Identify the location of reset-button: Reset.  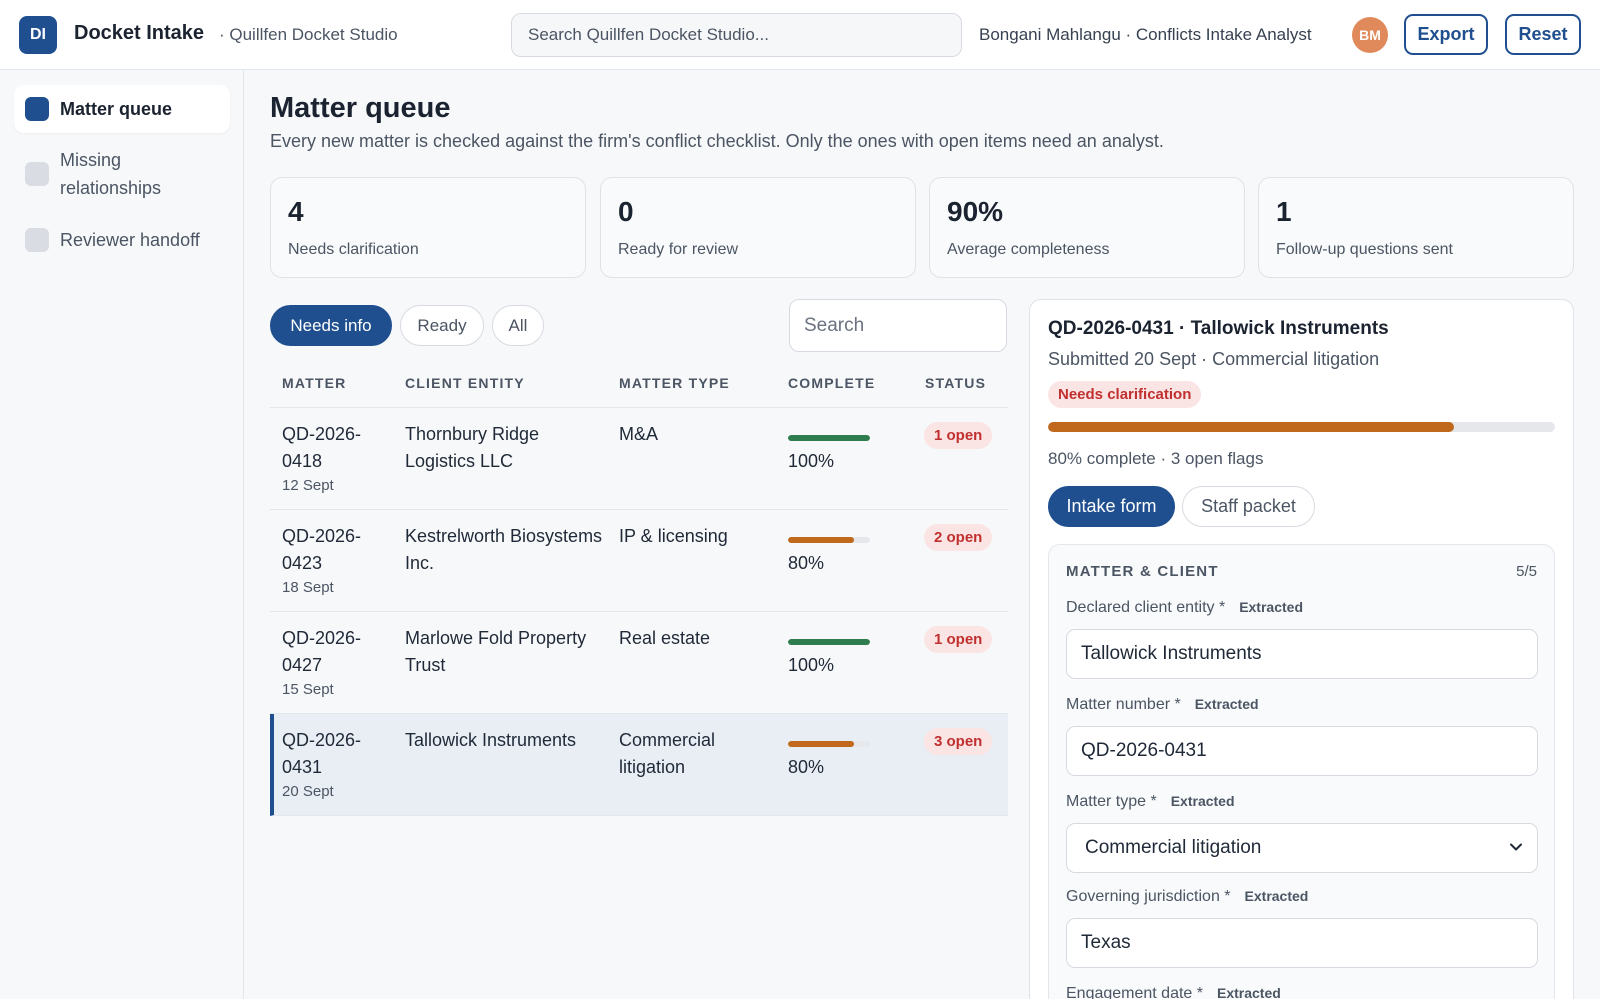
(1543, 34).